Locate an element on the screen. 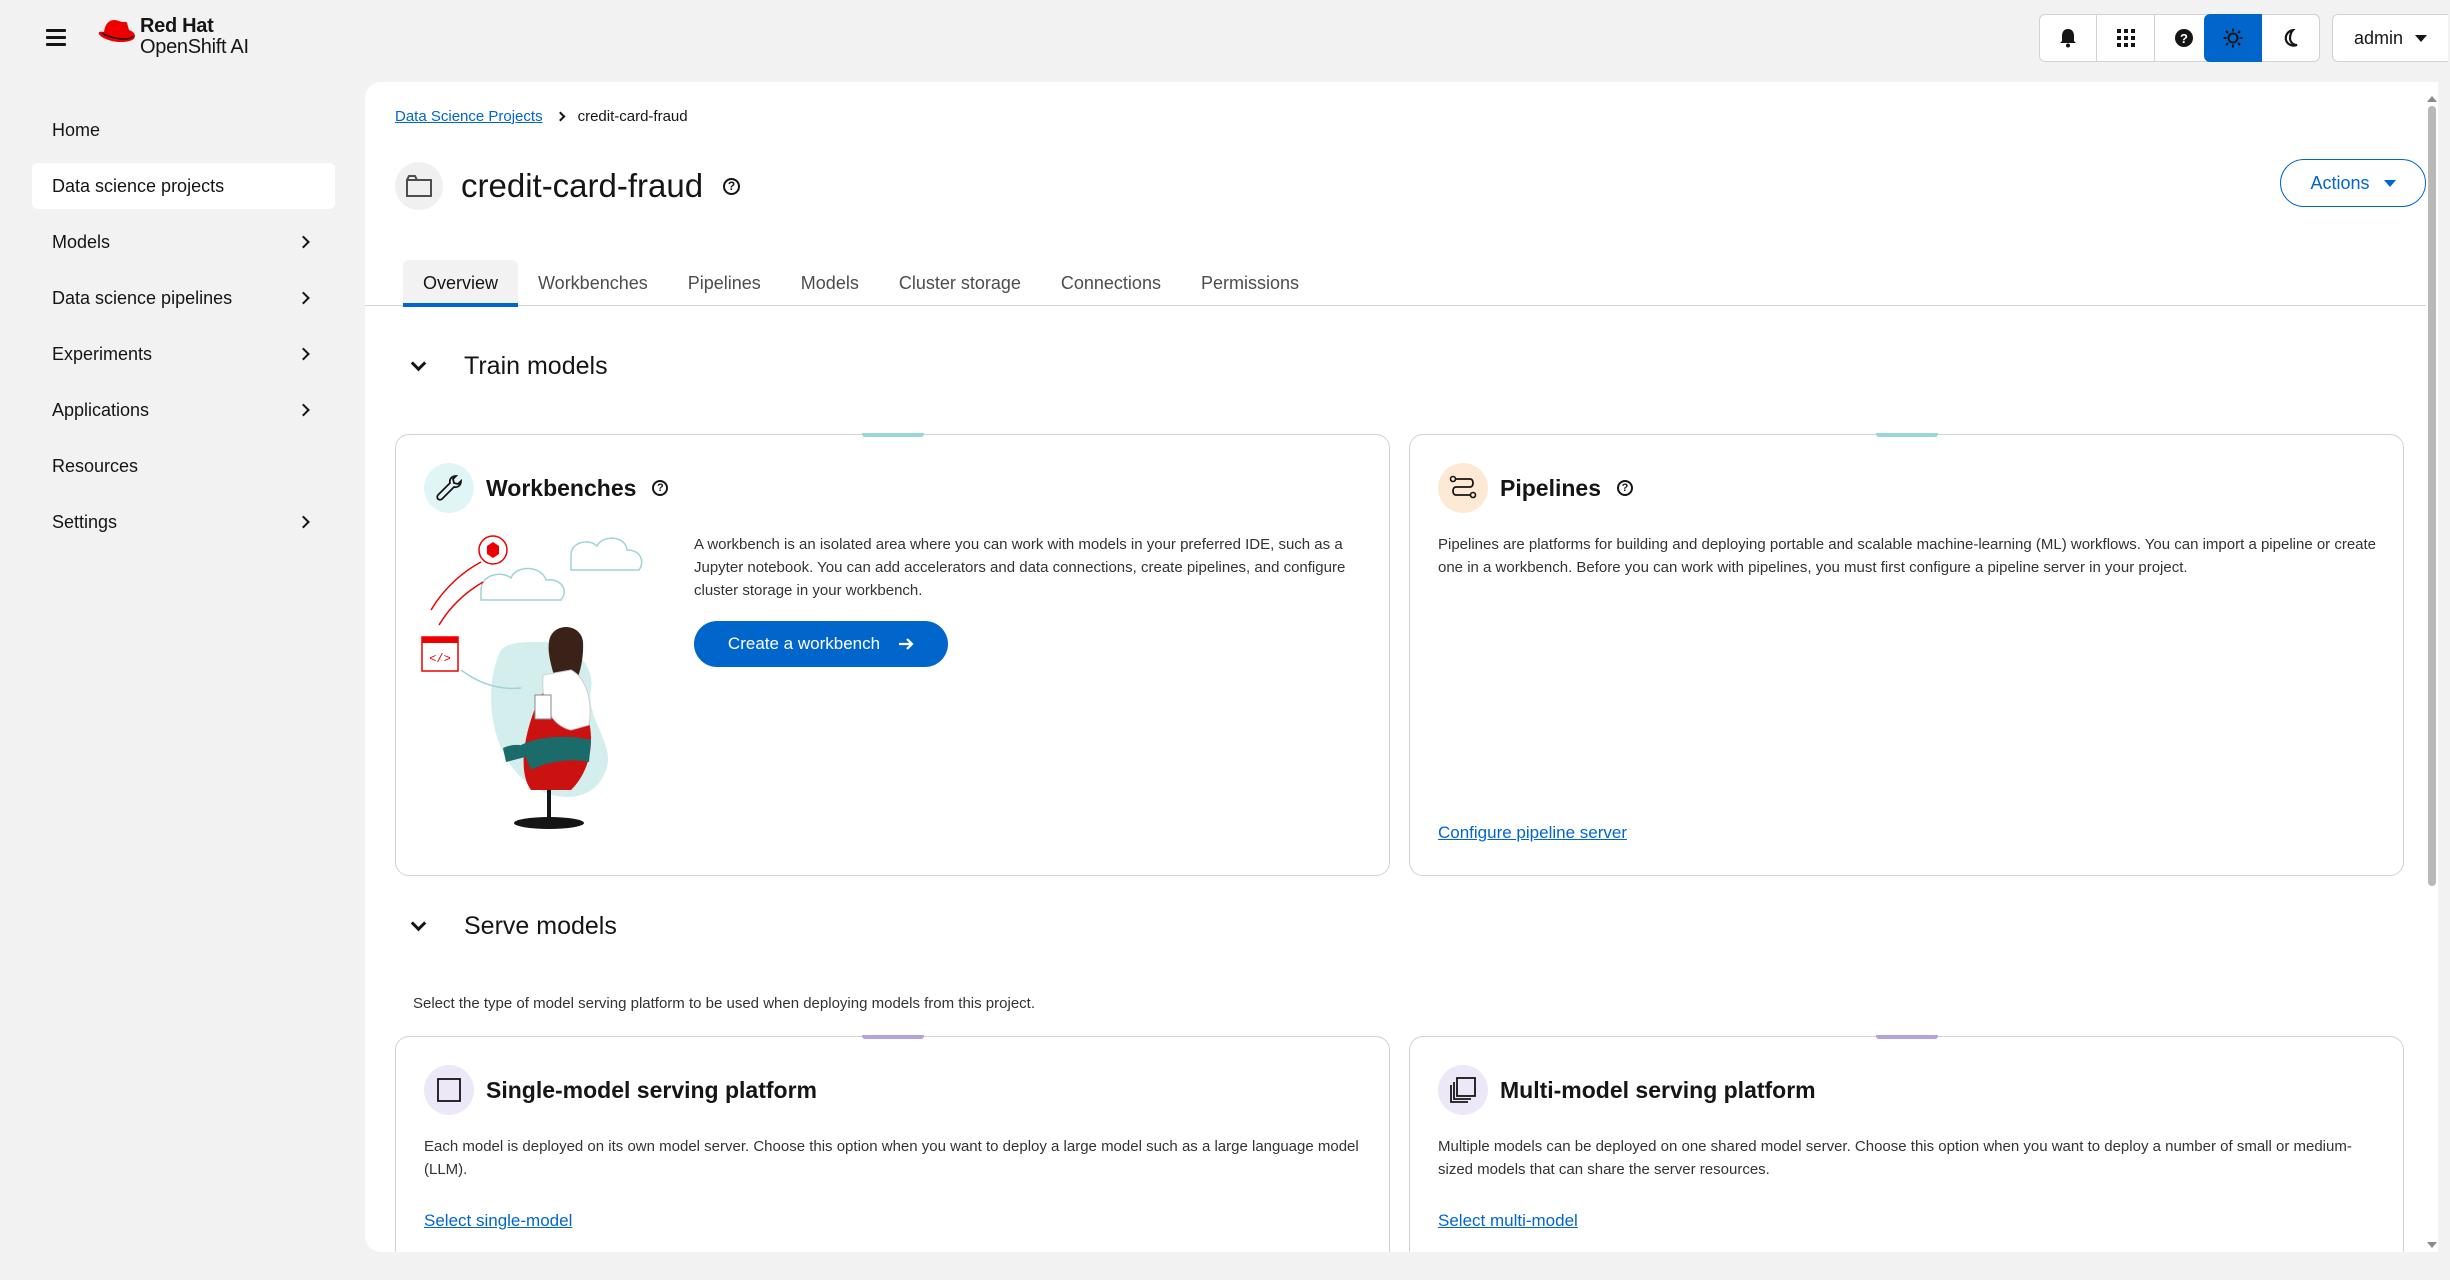 The width and height of the screenshot is (2450, 1280). project-folder-icon is located at coordinates (419, 186).